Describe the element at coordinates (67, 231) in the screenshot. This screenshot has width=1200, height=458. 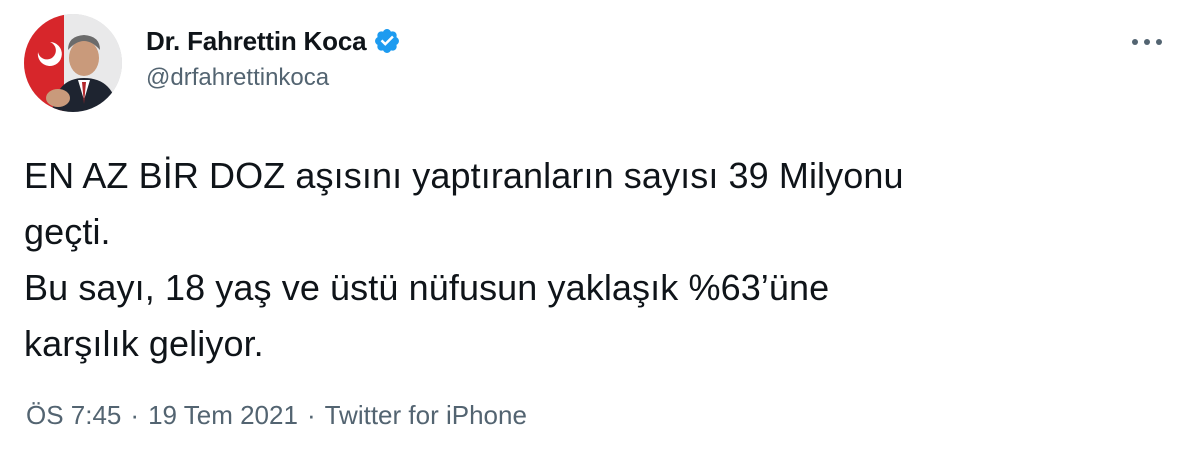
I see `tweet-text-line: geçti.` at that location.